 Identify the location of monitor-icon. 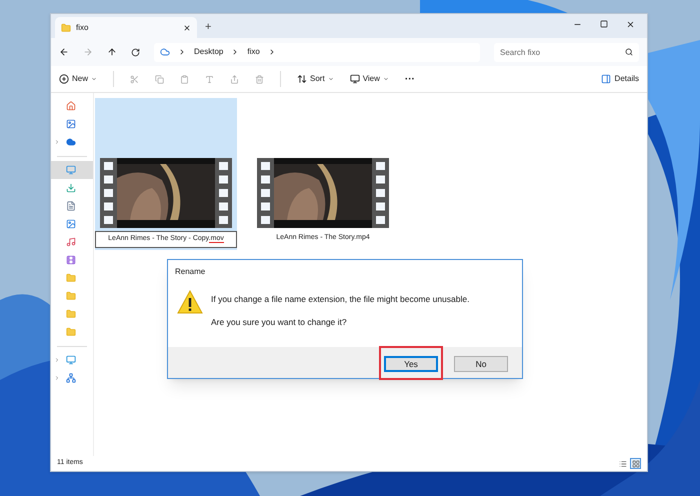
(71, 360).